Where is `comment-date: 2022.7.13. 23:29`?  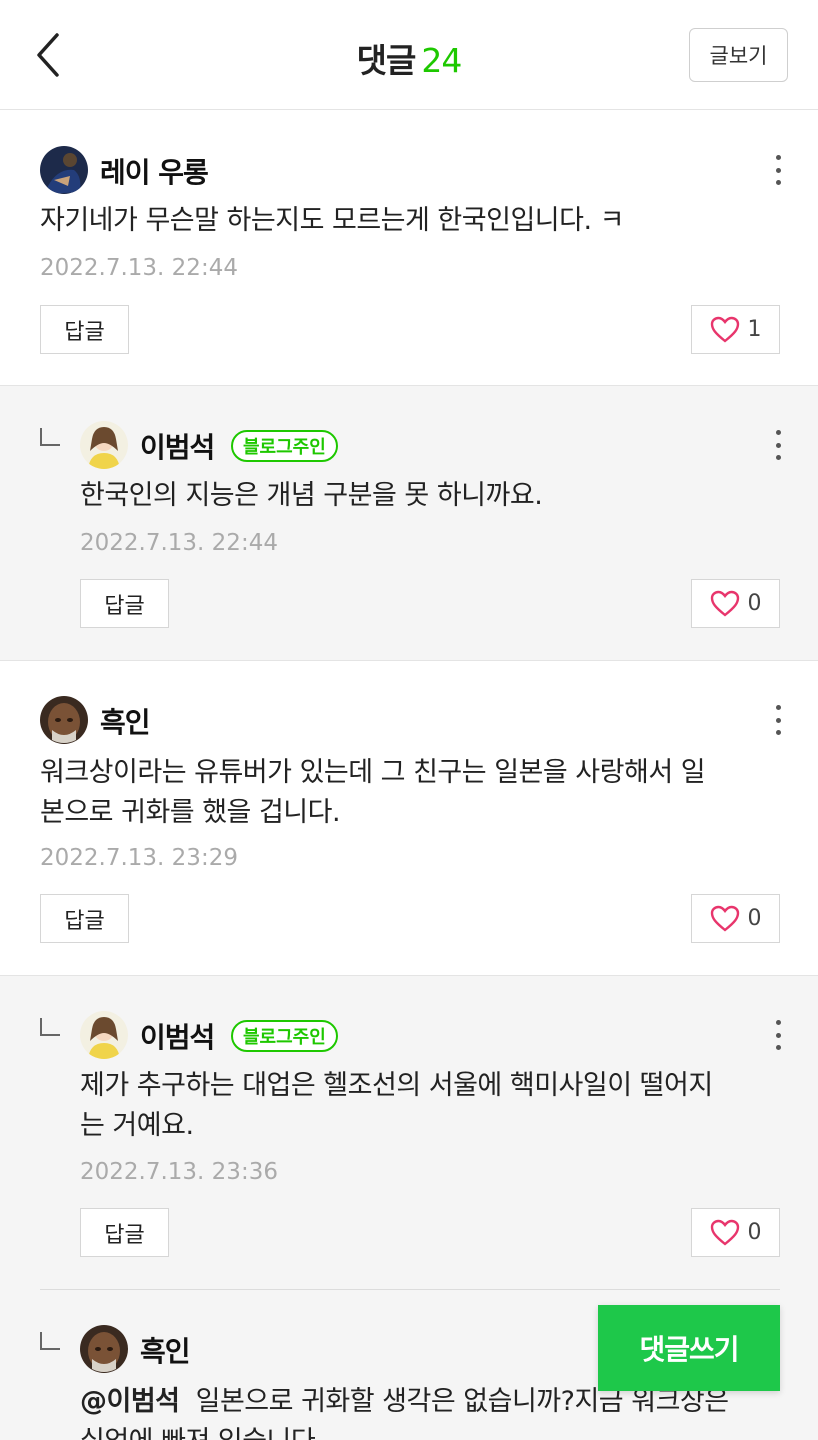 comment-date: 2022.7.13. 23:29 is located at coordinates (139, 858).